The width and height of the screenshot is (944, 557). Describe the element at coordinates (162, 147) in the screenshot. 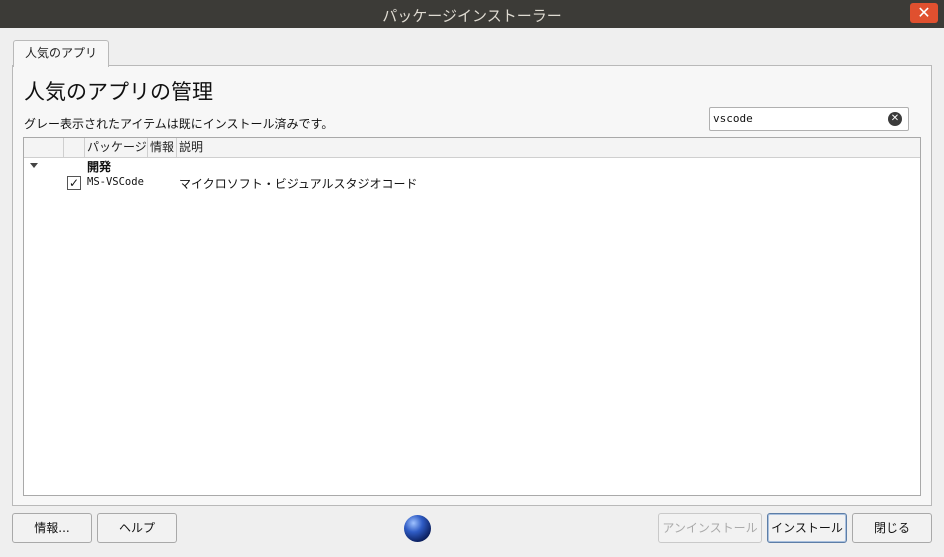

I see `header-info: 情報` at that location.